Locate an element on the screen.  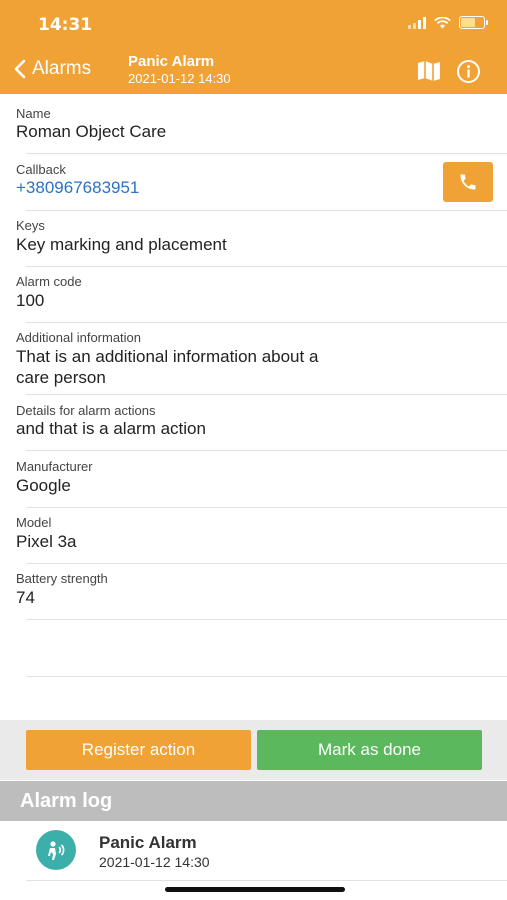
field-label: Additional information is located at coordinates (79, 337).